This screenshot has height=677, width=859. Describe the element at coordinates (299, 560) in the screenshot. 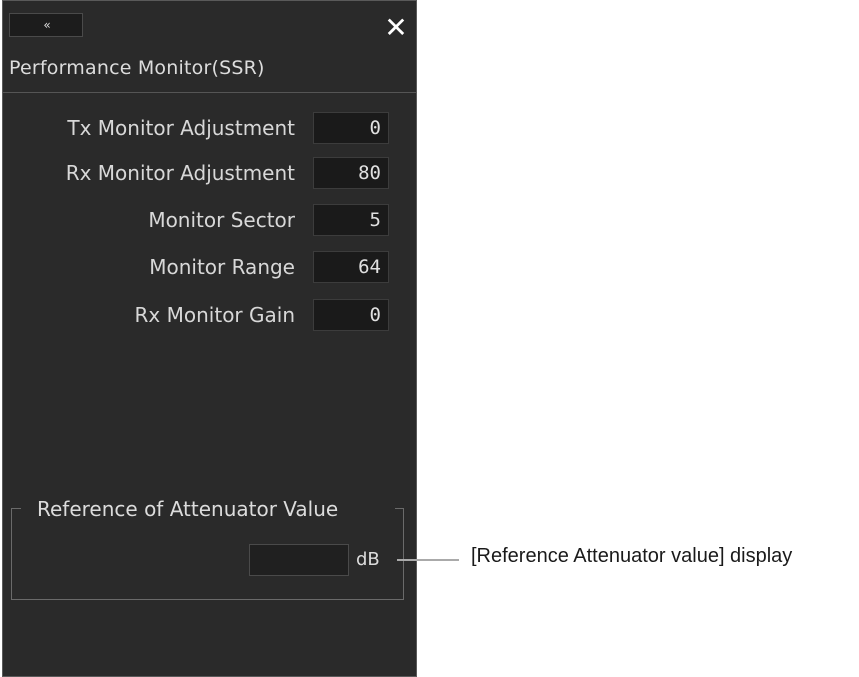

I see `reference-attenuator-value-display` at that location.